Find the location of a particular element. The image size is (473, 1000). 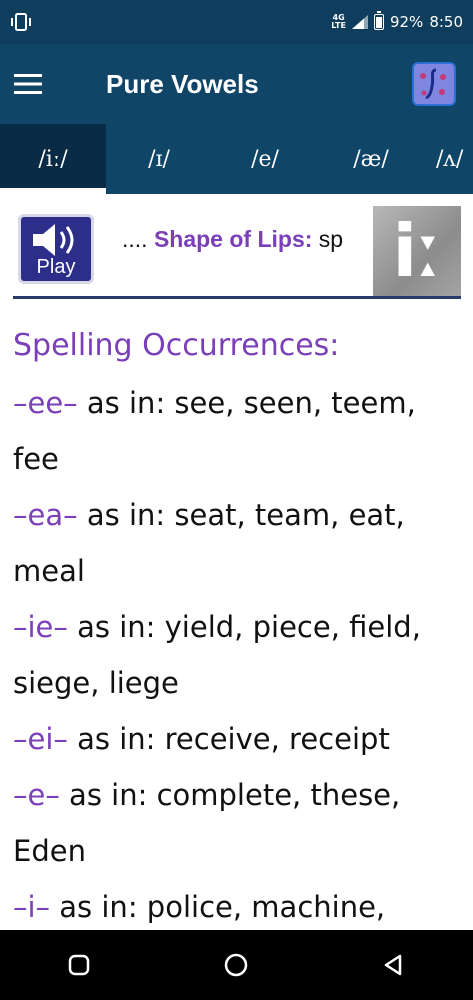

phoneme-tabs: /iː/ /ɪ/ /e/ /æ/ /ʌ/ is located at coordinates (236, 159).